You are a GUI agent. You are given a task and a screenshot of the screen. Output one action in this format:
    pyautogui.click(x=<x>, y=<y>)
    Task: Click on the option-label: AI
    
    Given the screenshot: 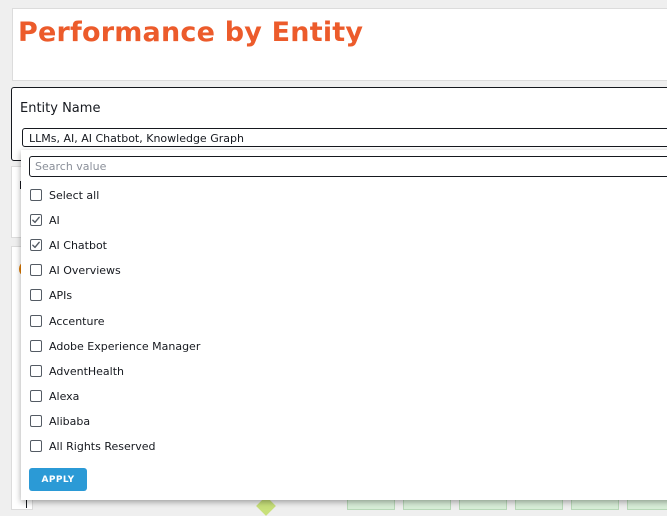 What is the action you would take?
    pyautogui.click(x=54, y=220)
    